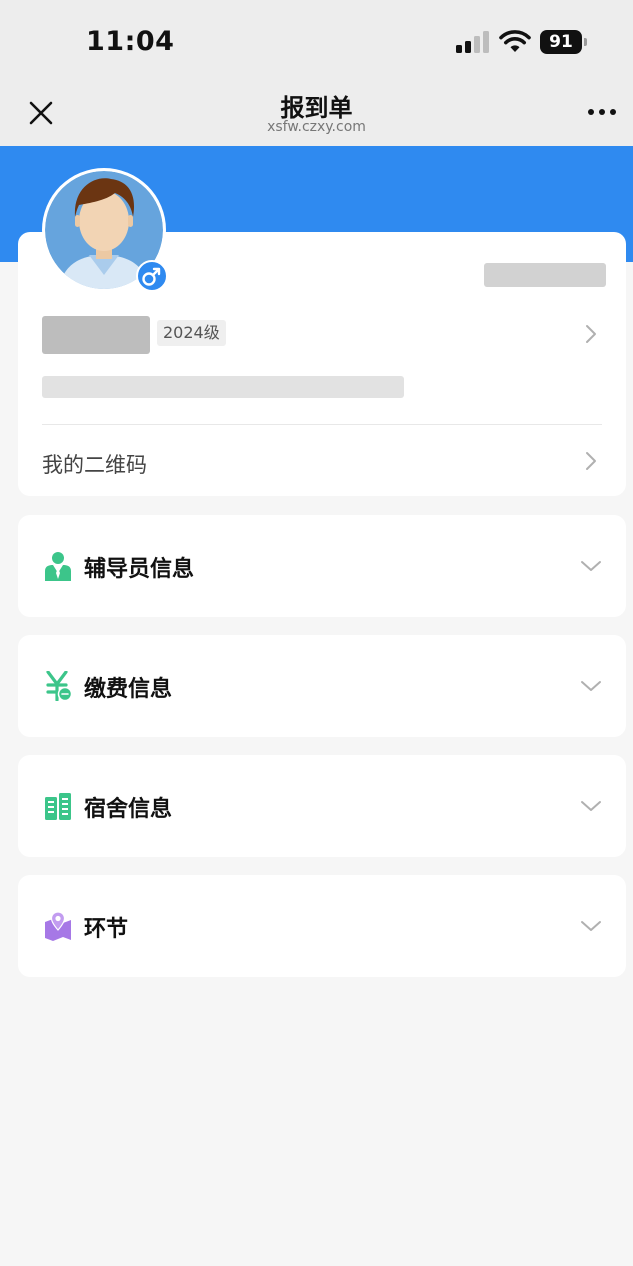  Describe the element at coordinates (139, 569) in the screenshot. I see `section-label: 辅导员信息` at that location.